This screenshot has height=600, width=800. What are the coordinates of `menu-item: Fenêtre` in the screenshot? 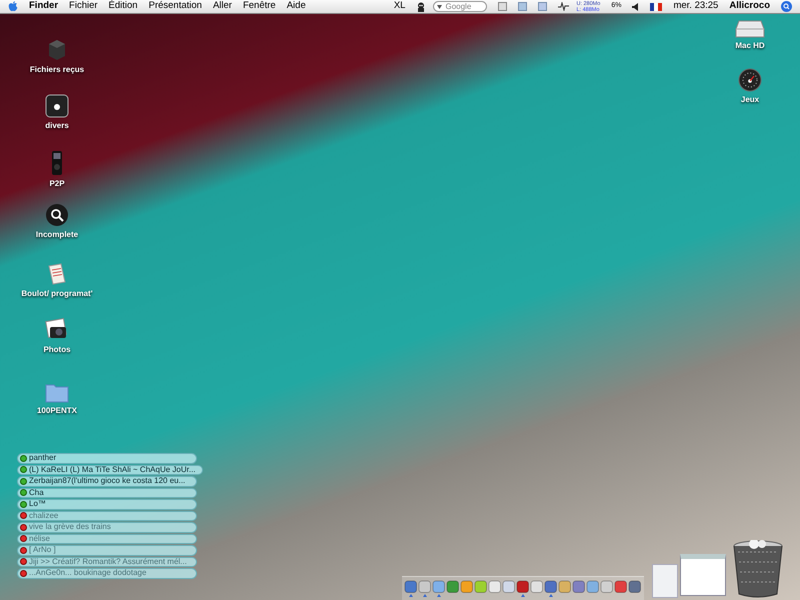 It's located at (259, 7).